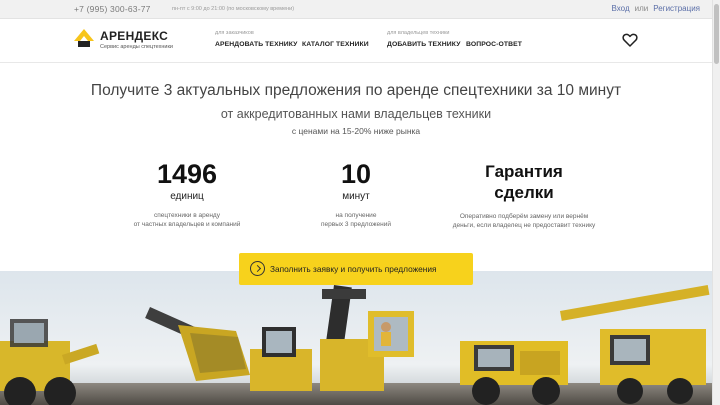  Describe the element at coordinates (641, 8) in the screenshot. I see `auth-separator: или` at that location.